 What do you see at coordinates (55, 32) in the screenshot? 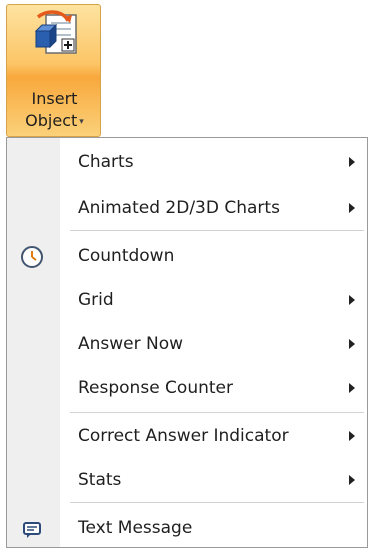
I see `insert-object-icon` at bounding box center [55, 32].